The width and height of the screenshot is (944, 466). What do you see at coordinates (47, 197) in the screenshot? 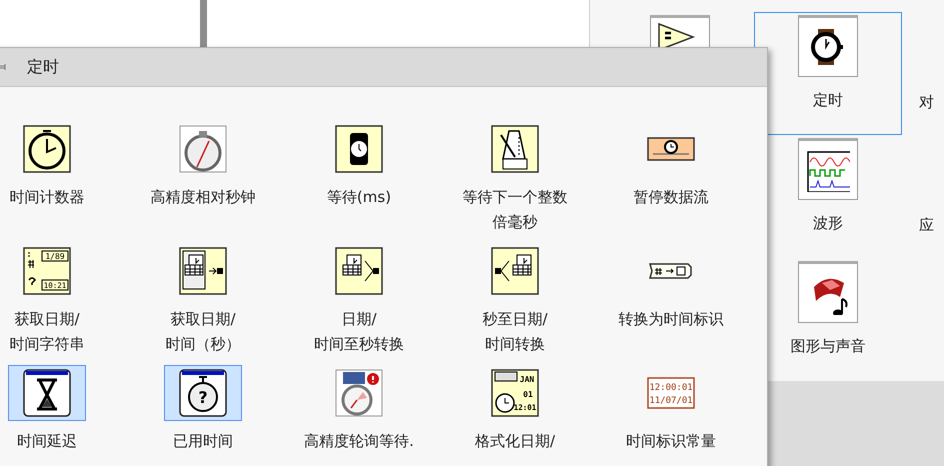
I see `function-label: 时间计数器` at bounding box center [47, 197].